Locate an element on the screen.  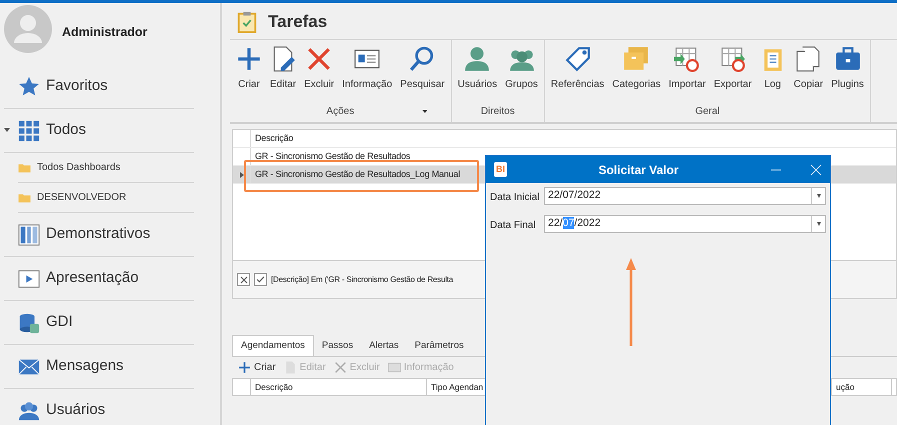
nav-label: Apresentação is located at coordinates (92, 278).